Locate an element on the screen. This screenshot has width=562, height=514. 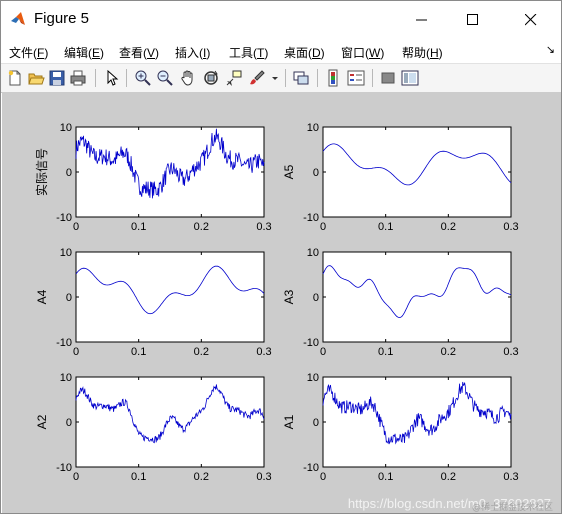
minimize-button is located at coordinates (422, 20).